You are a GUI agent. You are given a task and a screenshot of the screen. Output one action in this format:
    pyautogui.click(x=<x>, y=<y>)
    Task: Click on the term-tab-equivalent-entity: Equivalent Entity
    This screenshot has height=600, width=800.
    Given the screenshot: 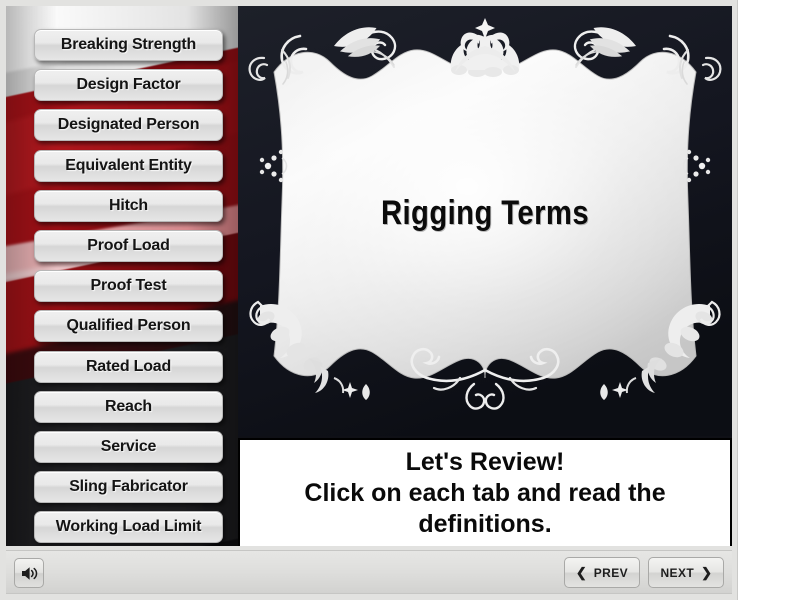 What is the action you would take?
    pyautogui.click(x=128, y=165)
    